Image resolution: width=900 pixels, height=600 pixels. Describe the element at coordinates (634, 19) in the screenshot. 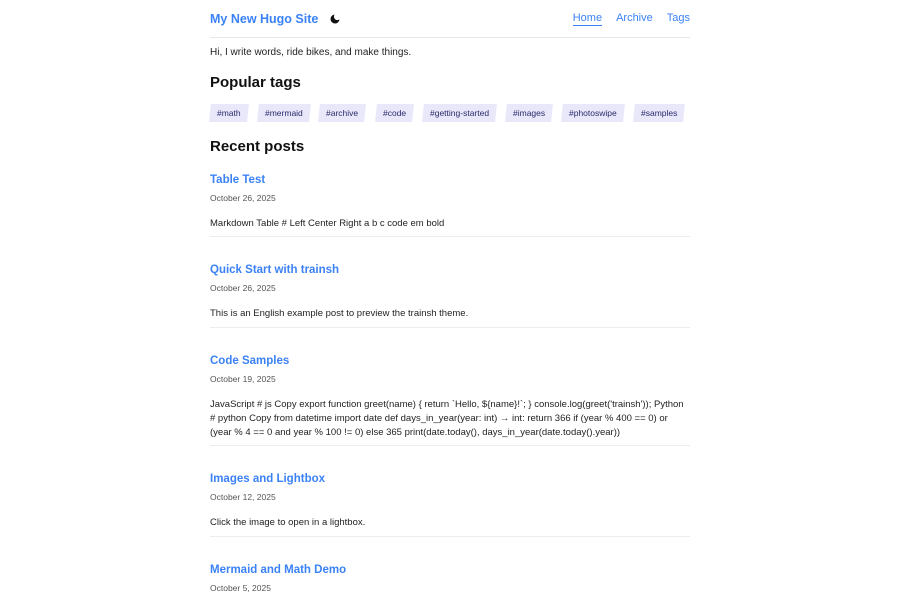

I see `nav-archive: Archive` at that location.